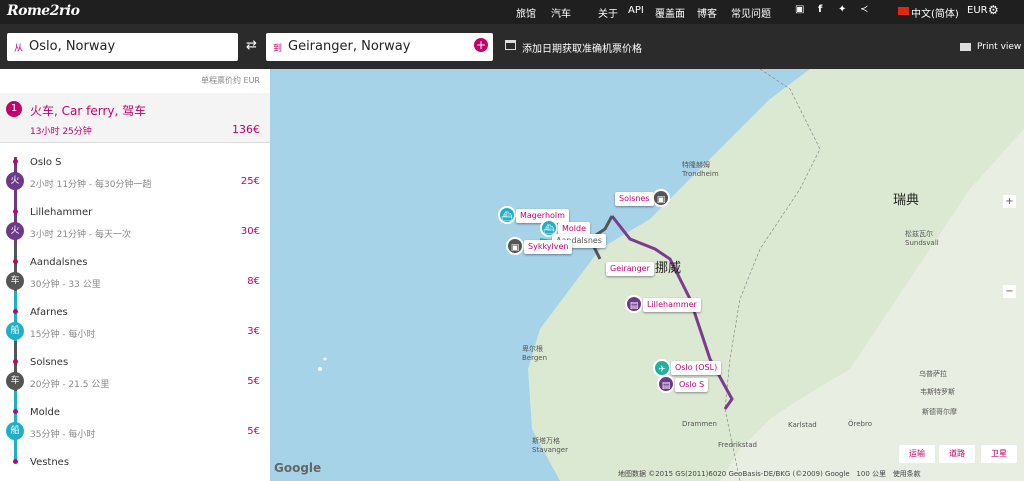  What do you see at coordinates (250, 181) in the screenshot?
I see `segment-price: 25€` at bounding box center [250, 181].